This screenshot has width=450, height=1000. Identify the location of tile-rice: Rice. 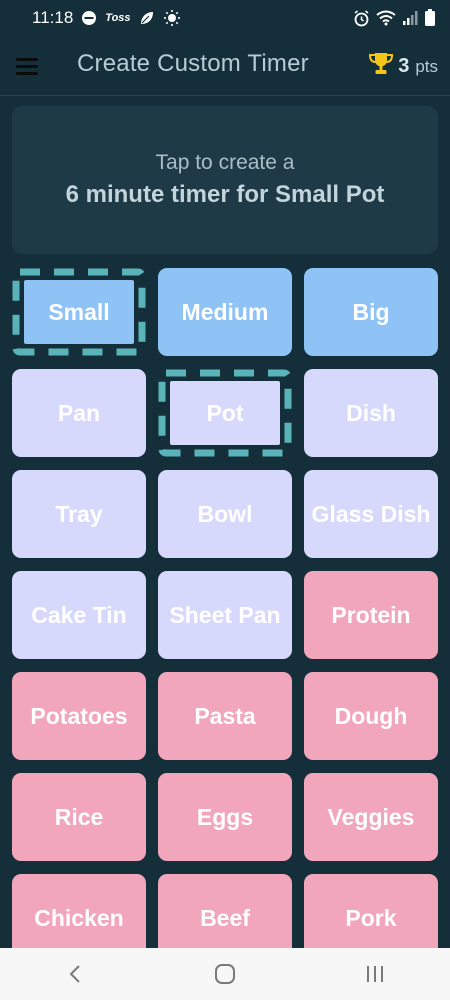
(79, 817).